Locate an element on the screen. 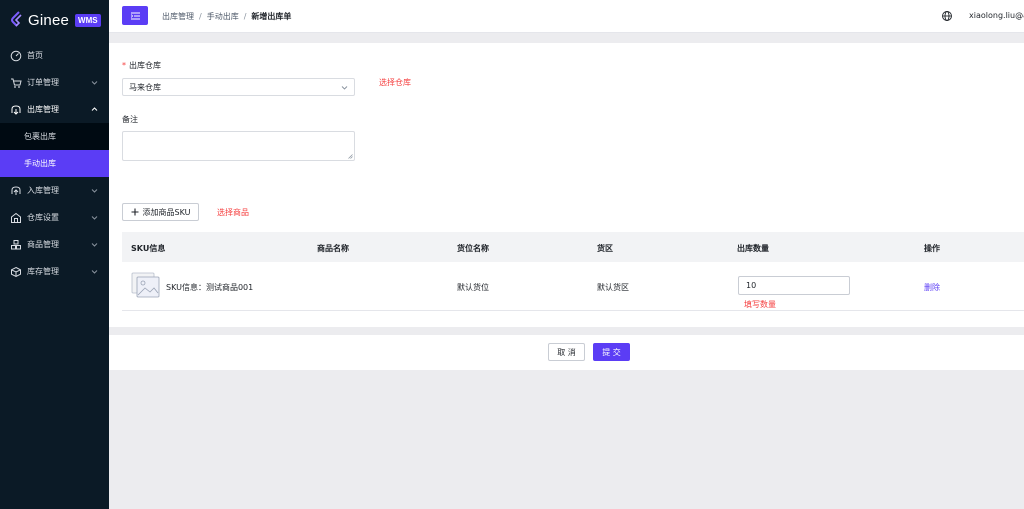 This screenshot has height=509, width=1024. plus-icon is located at coordinates (135, 212).